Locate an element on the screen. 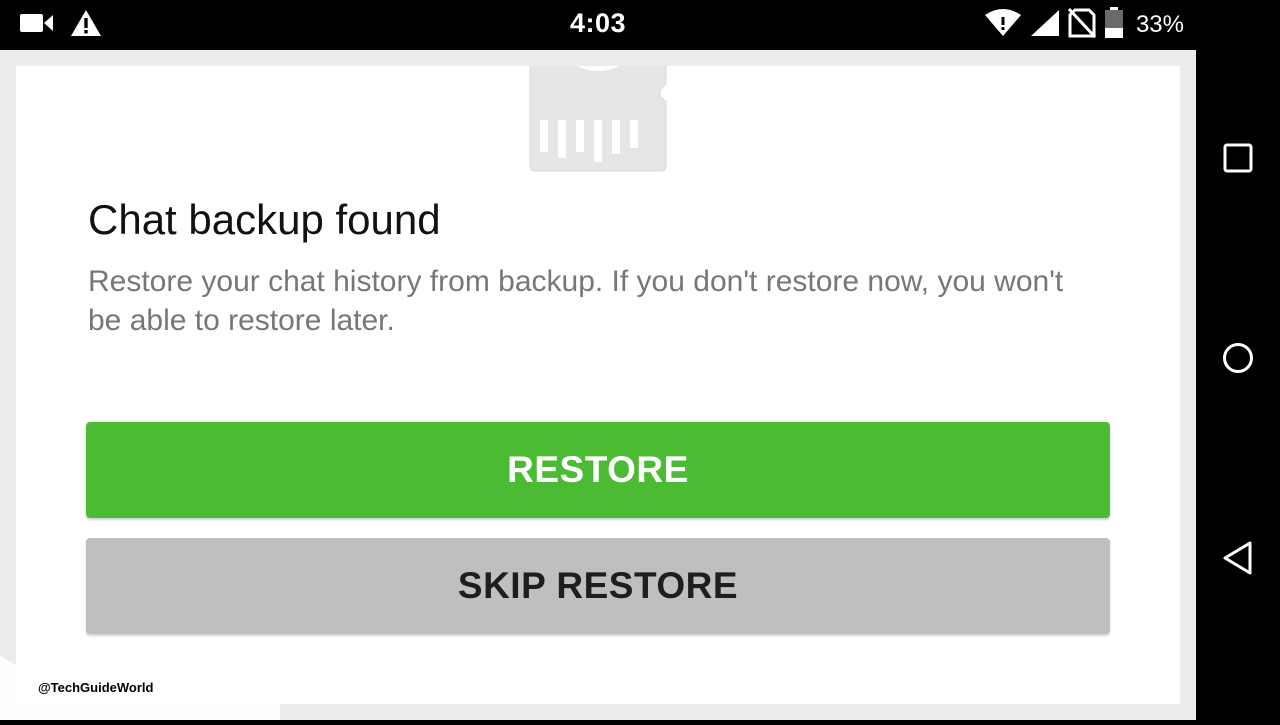 This screenshot has height=725, width=1280. navigation-bar is located at coordinates (1238, 360).